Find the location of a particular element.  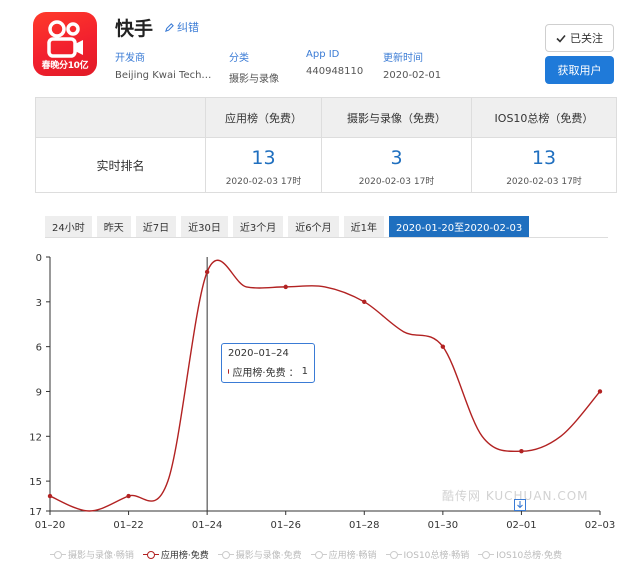

x-tick-label: 01–26 is located at coordinates (285, 525).